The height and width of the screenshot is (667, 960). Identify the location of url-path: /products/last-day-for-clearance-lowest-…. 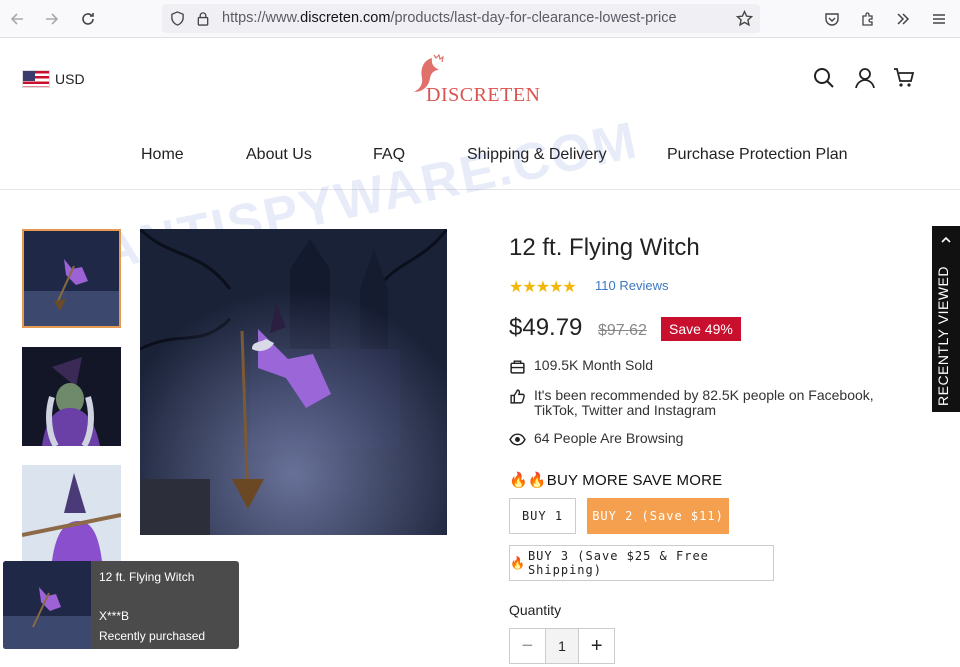
(533, 18).